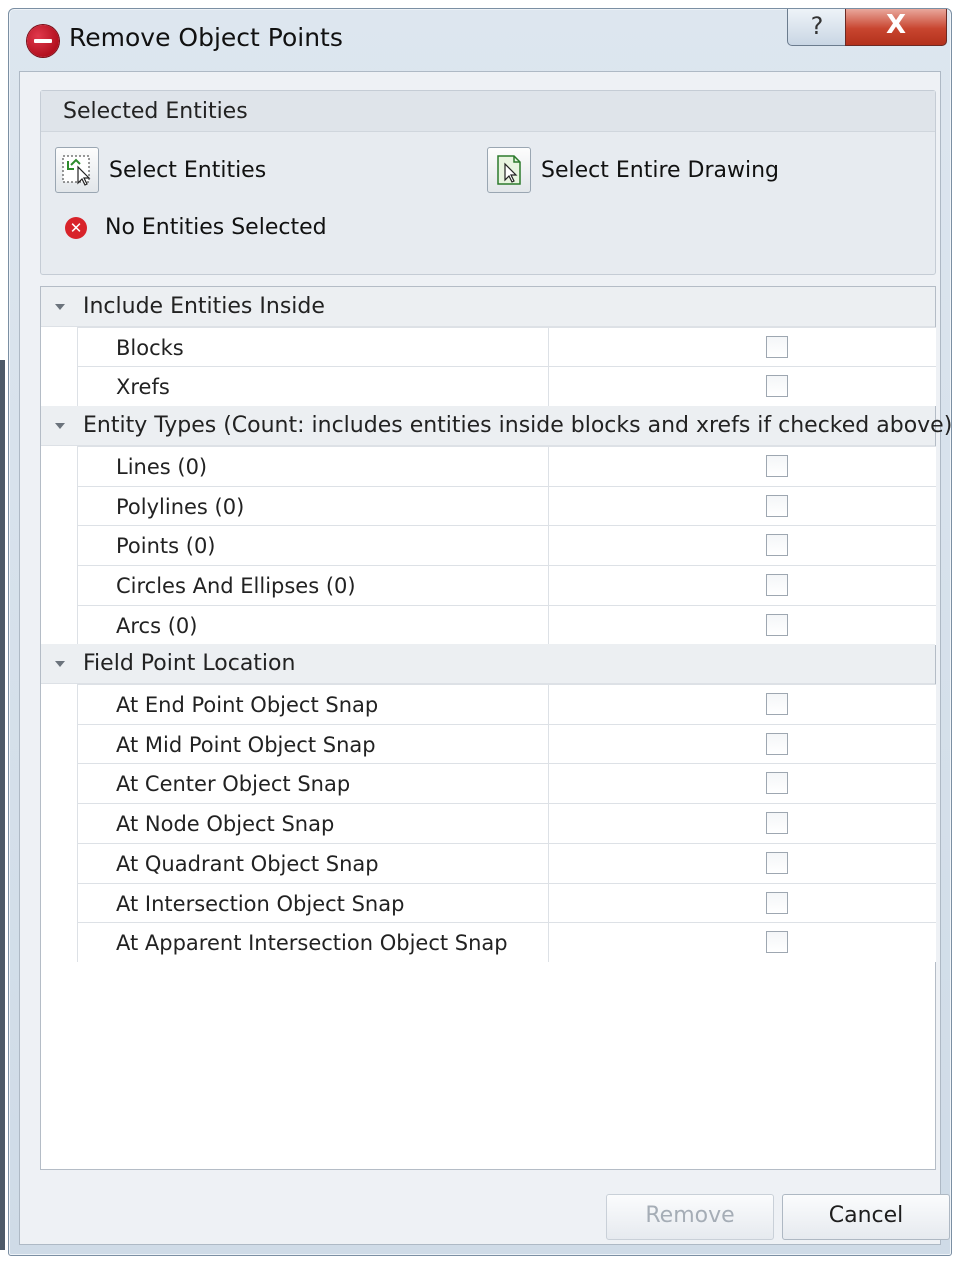 The image size is (955, 1261). I want to click on property-label: Xrefs, so click(143, 387).